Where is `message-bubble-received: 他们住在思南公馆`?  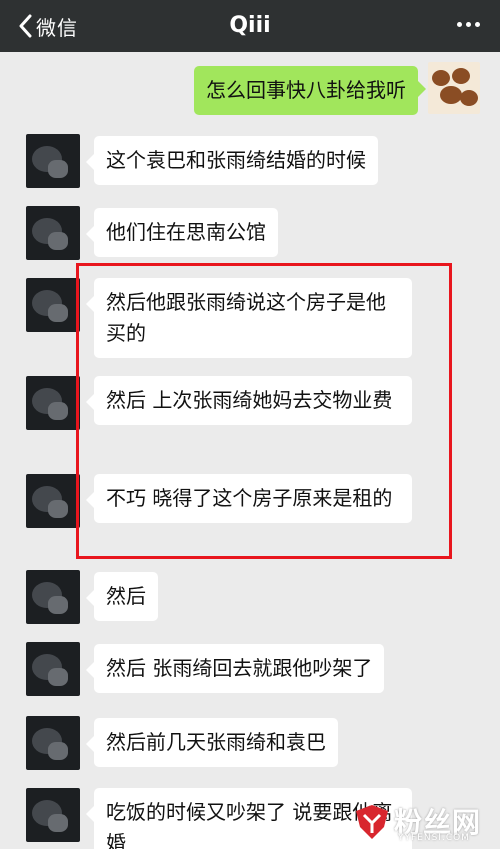 message-bubble-received: 他们住在思南公馆 is located at coordinates (182, 232).